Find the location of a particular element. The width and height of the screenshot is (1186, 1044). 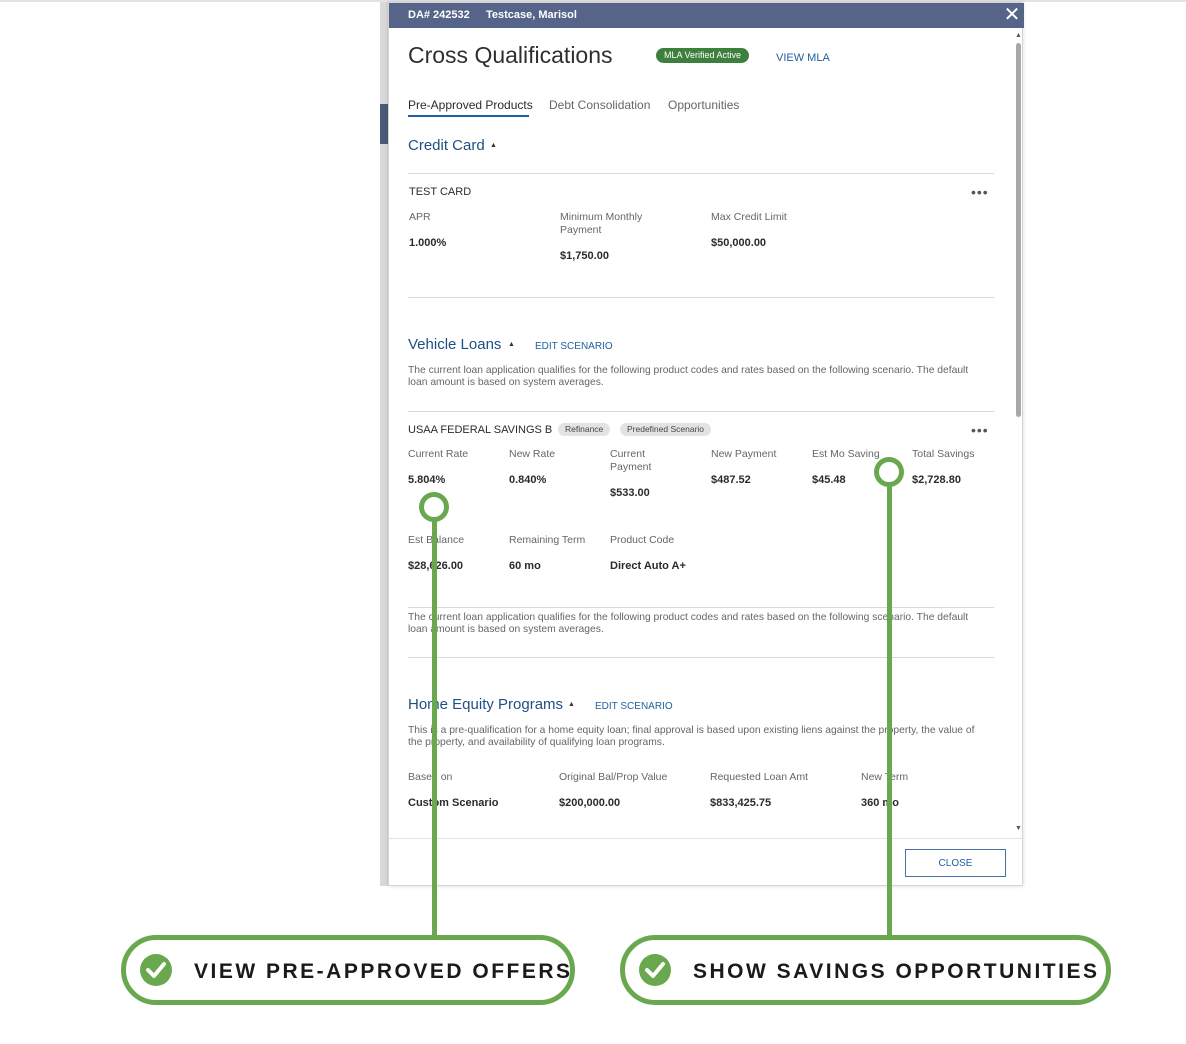

field-label: Remaining Term is located at coordinates (547, 540).